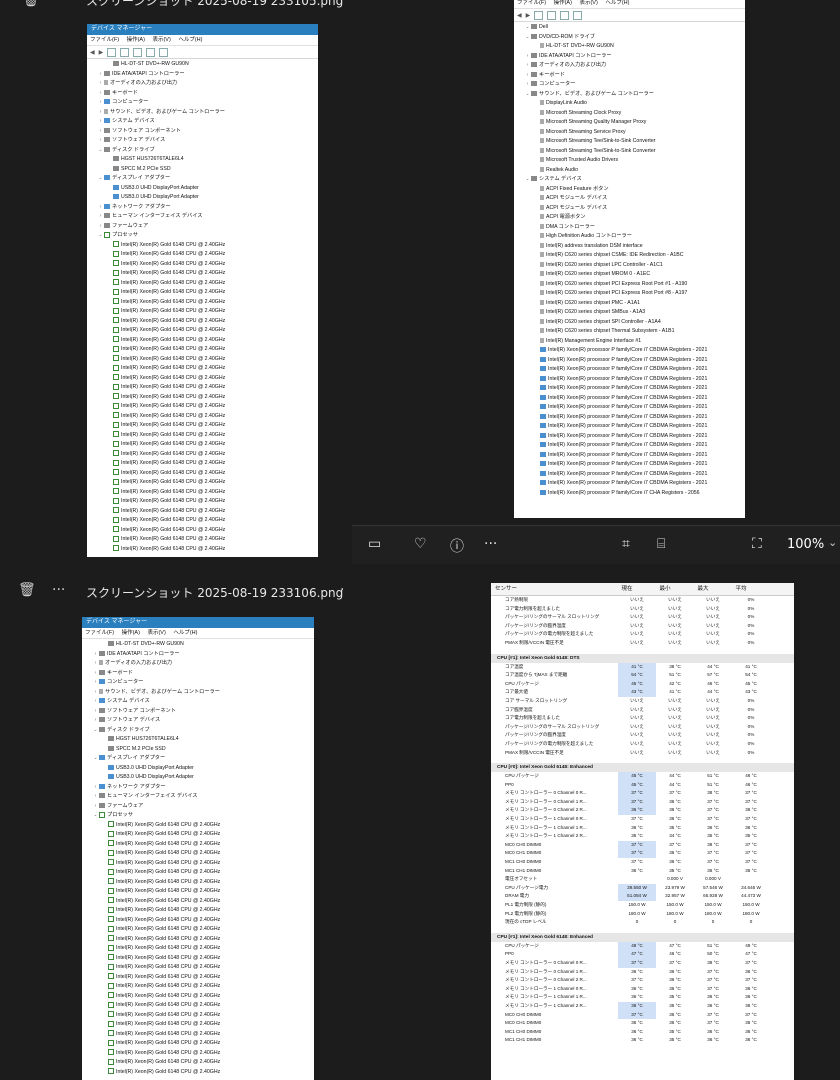 This screenshot has height=1080, width=840. Describe the element at coordinates (563, 3) in the screenshot. I see `menu-action-right: 操作(A)` at that location.